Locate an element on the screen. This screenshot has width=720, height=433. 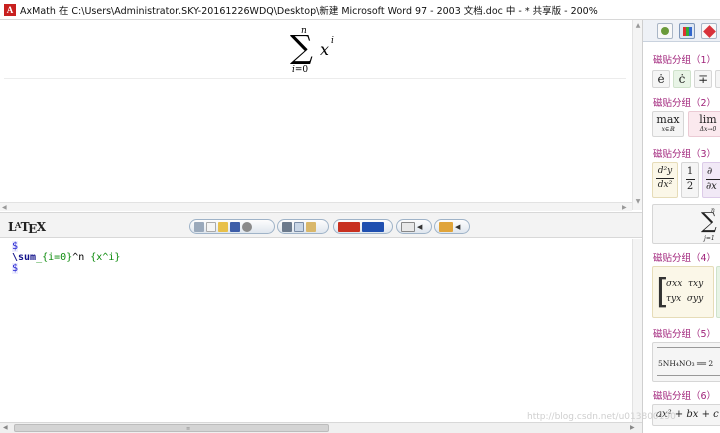
tile-stress-matrix: [ σxx τxy τyx σyy is located at coordinates (683, 292).